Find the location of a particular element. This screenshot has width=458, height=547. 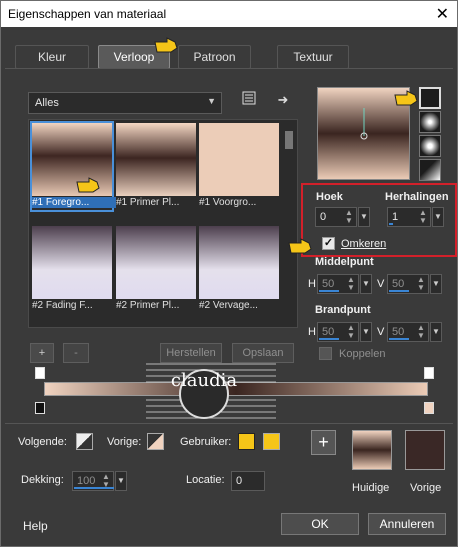

link-label: Koppelen is located at coordinates (362, 354).